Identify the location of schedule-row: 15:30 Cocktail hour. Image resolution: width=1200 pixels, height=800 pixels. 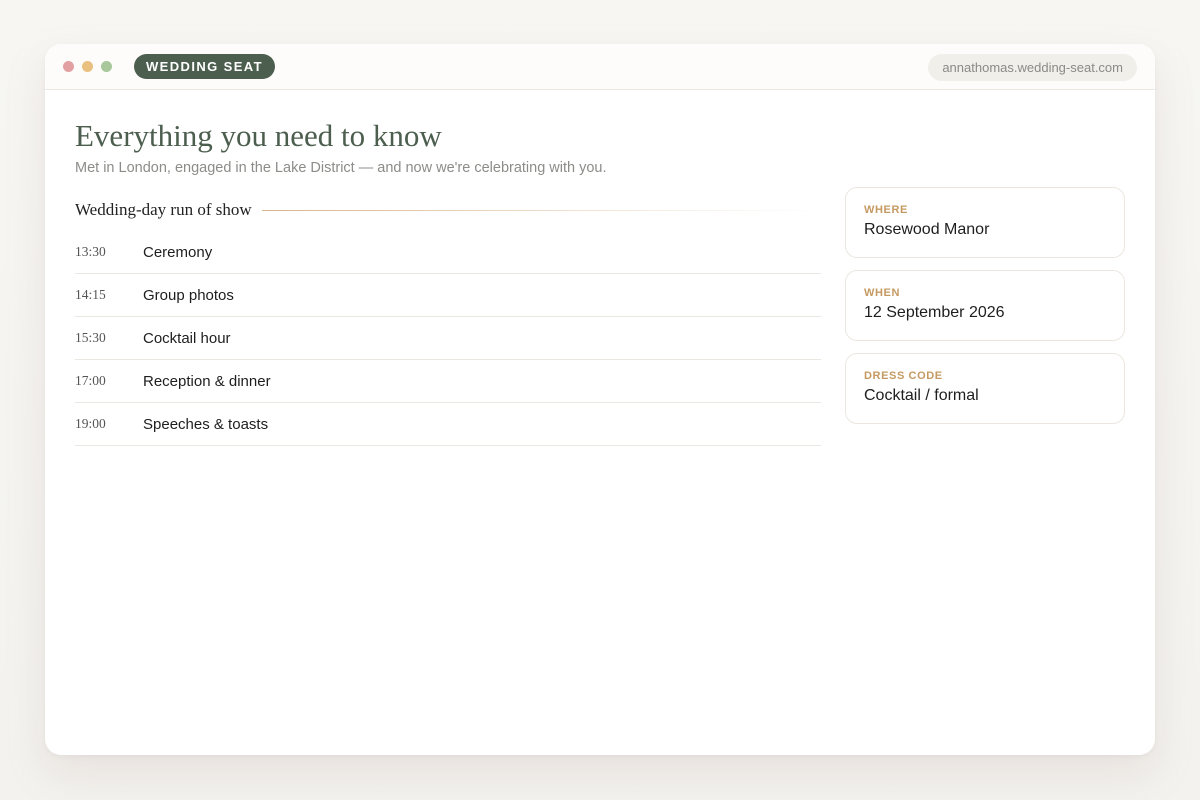
(448, 338).